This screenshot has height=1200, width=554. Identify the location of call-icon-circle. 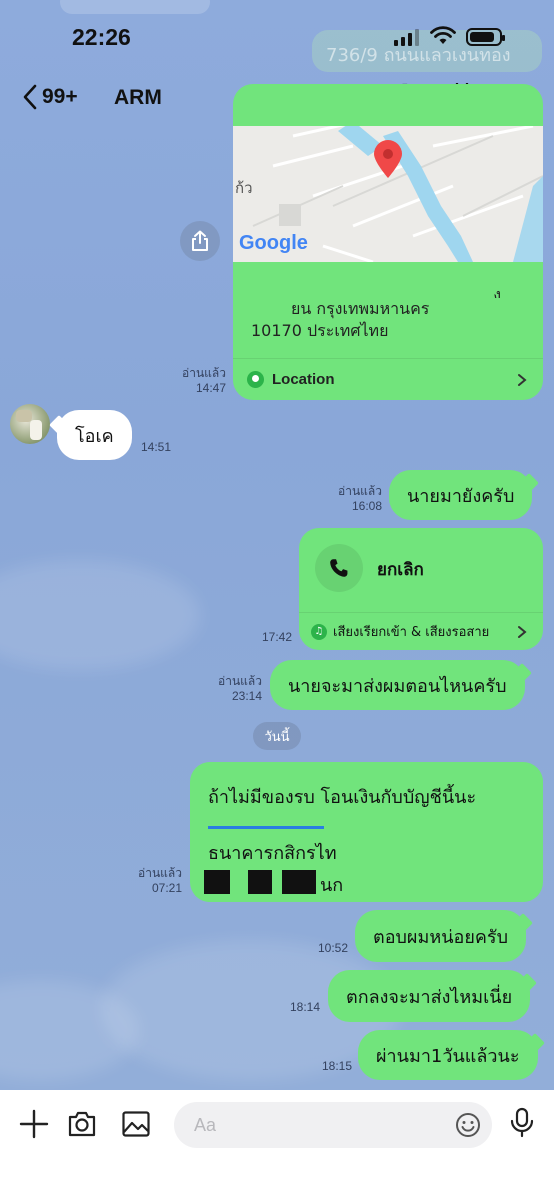
(339, 568).